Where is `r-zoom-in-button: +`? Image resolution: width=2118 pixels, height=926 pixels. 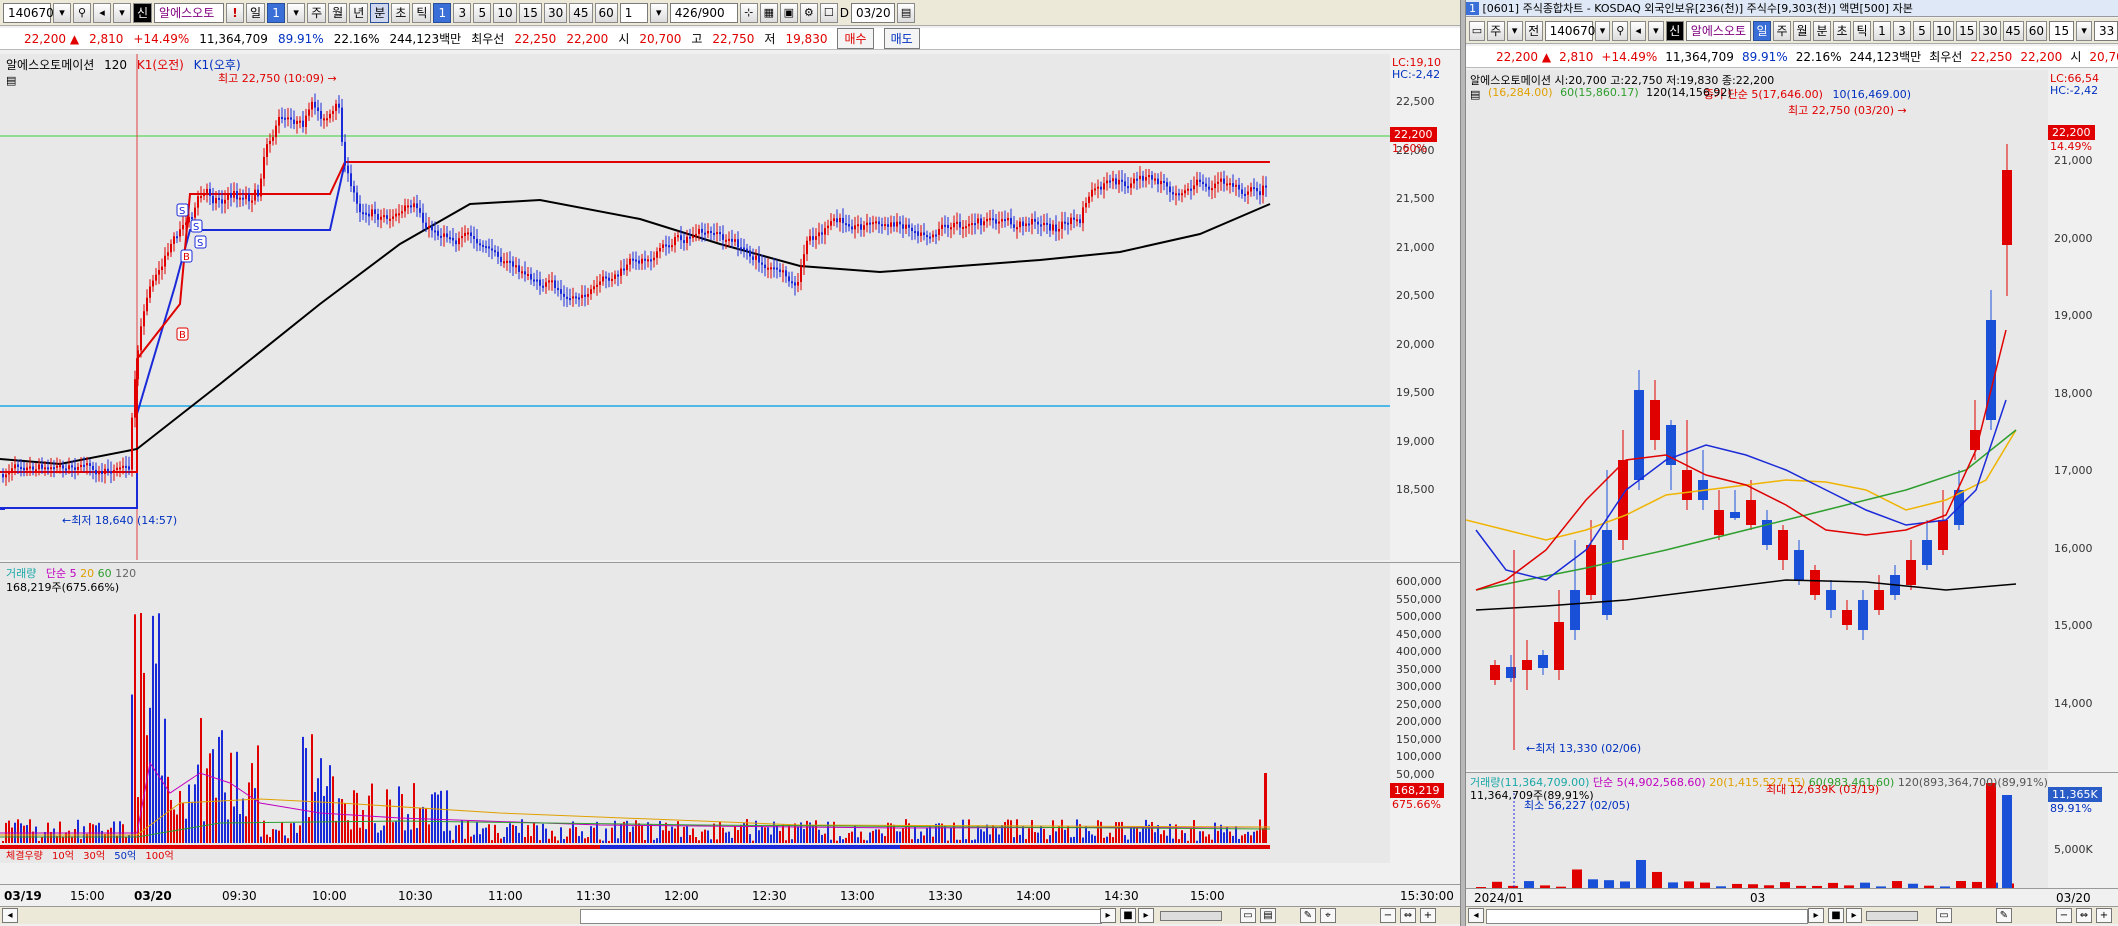
r-zoom-in-button: + is located at coordinates (2104, 915).